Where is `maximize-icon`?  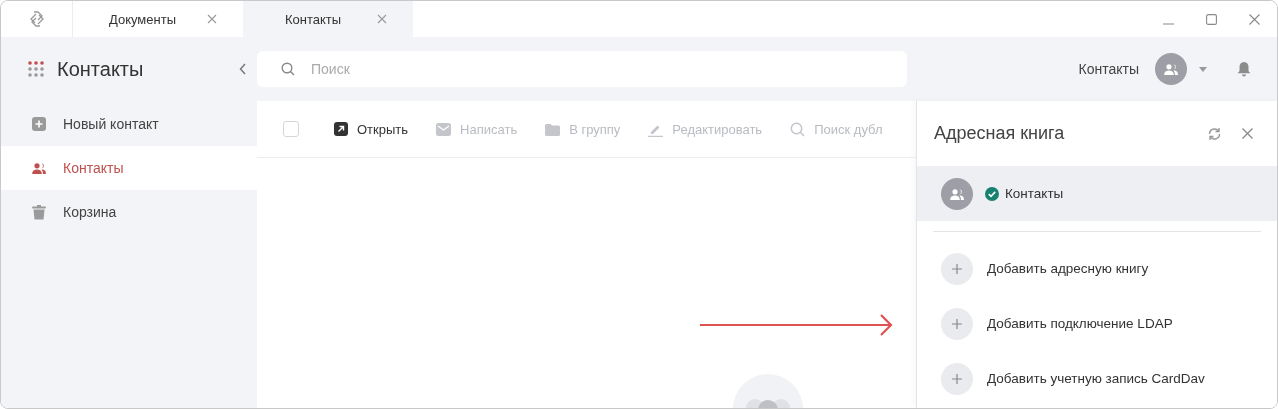 maximize-icon is located at coordinates (1211, 19).